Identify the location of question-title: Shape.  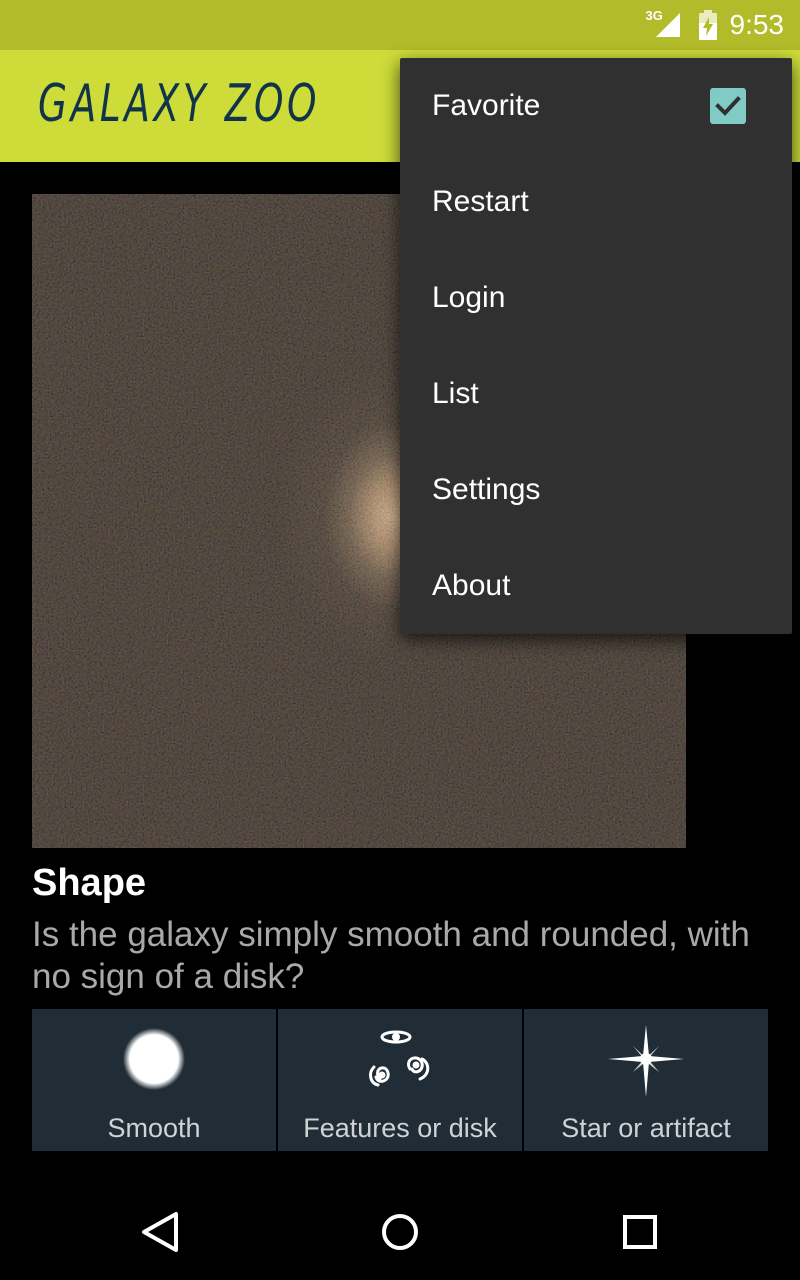
(89, 883).